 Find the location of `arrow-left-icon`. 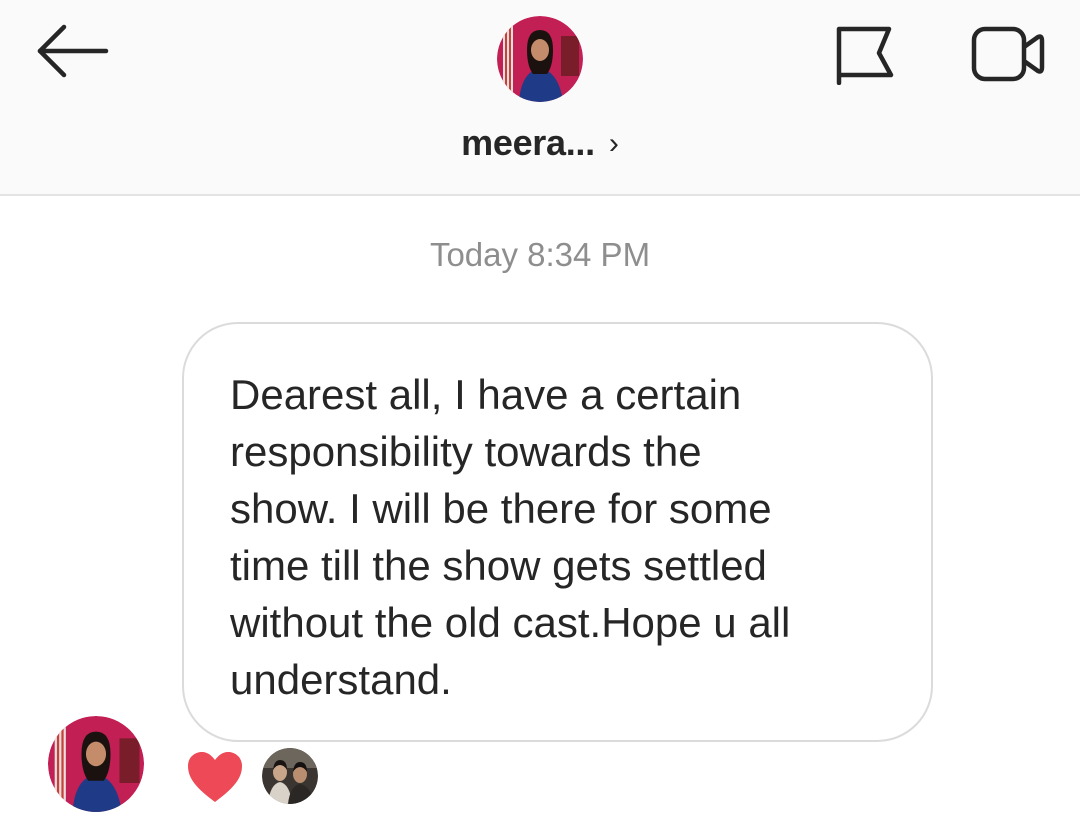

arrow-left-icon is located at coordinates (73, 51).